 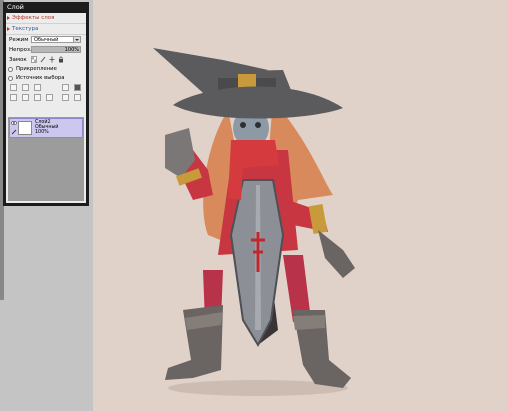 I want to click on layer-effects-link: Эффекты слоя, so click(x=46, y=18).